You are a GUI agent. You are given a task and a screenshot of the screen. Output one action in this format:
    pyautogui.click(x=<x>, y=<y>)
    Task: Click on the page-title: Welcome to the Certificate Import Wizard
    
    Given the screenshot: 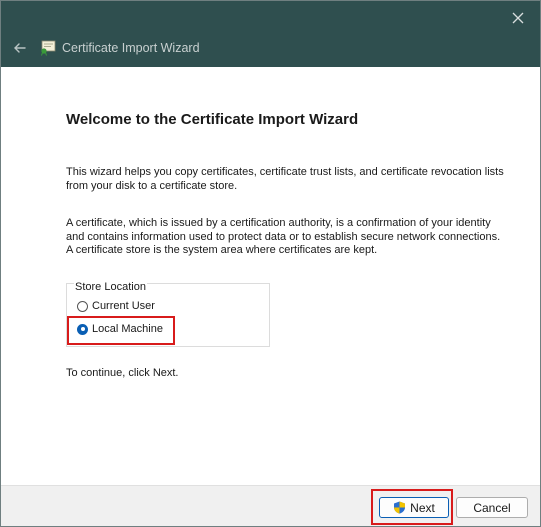 What is the action you would take?
    pyautogui.click(x=212, y=119)
    